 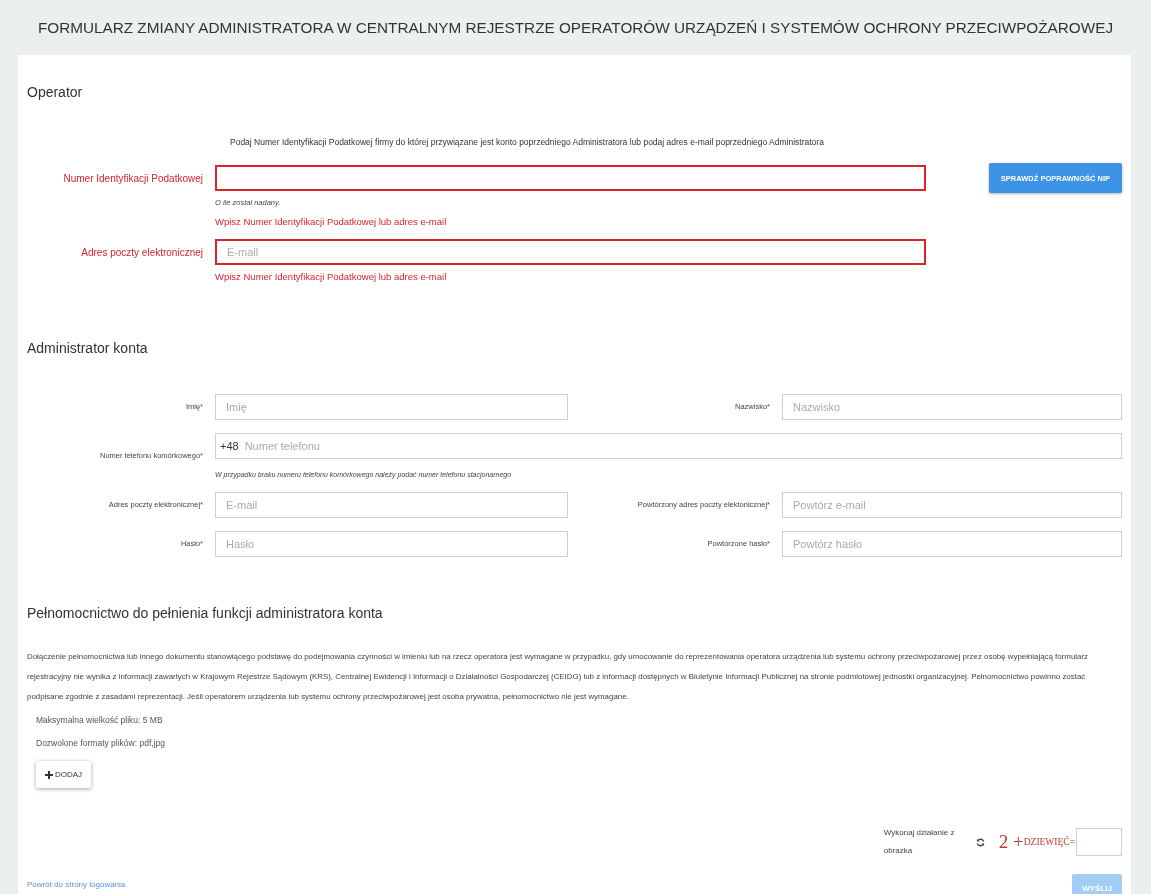 I want to click on refresh-icon, so click(x=980, y=842).